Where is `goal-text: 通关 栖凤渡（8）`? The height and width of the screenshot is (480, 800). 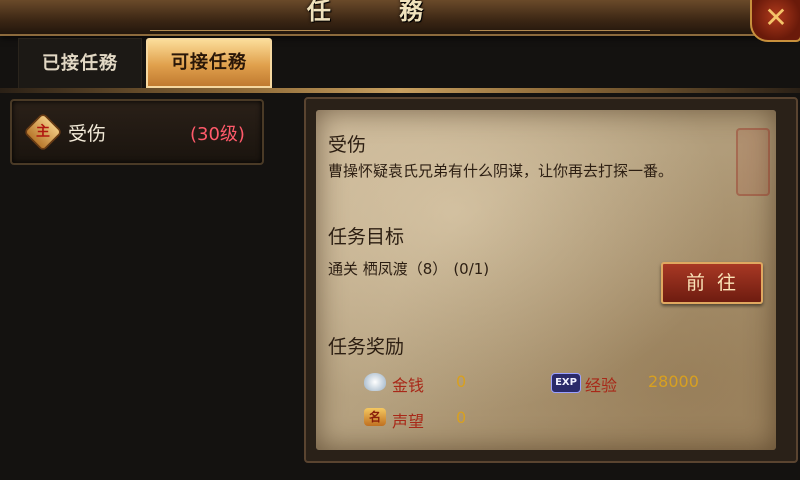 goal-text: 通关 栖凤渡（8） is located at coordinates (388, 269).